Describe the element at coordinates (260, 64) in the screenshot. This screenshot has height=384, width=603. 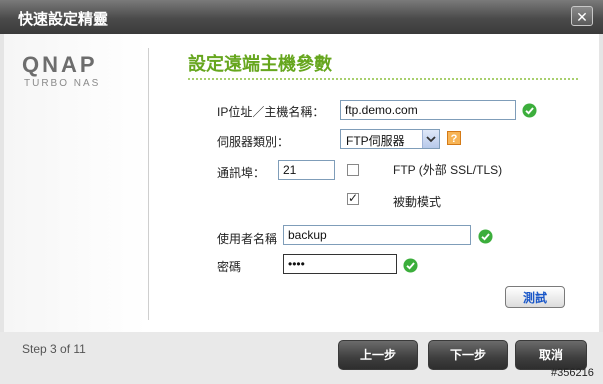
I see `page-heading: 設定遠端主機參數` at that location.